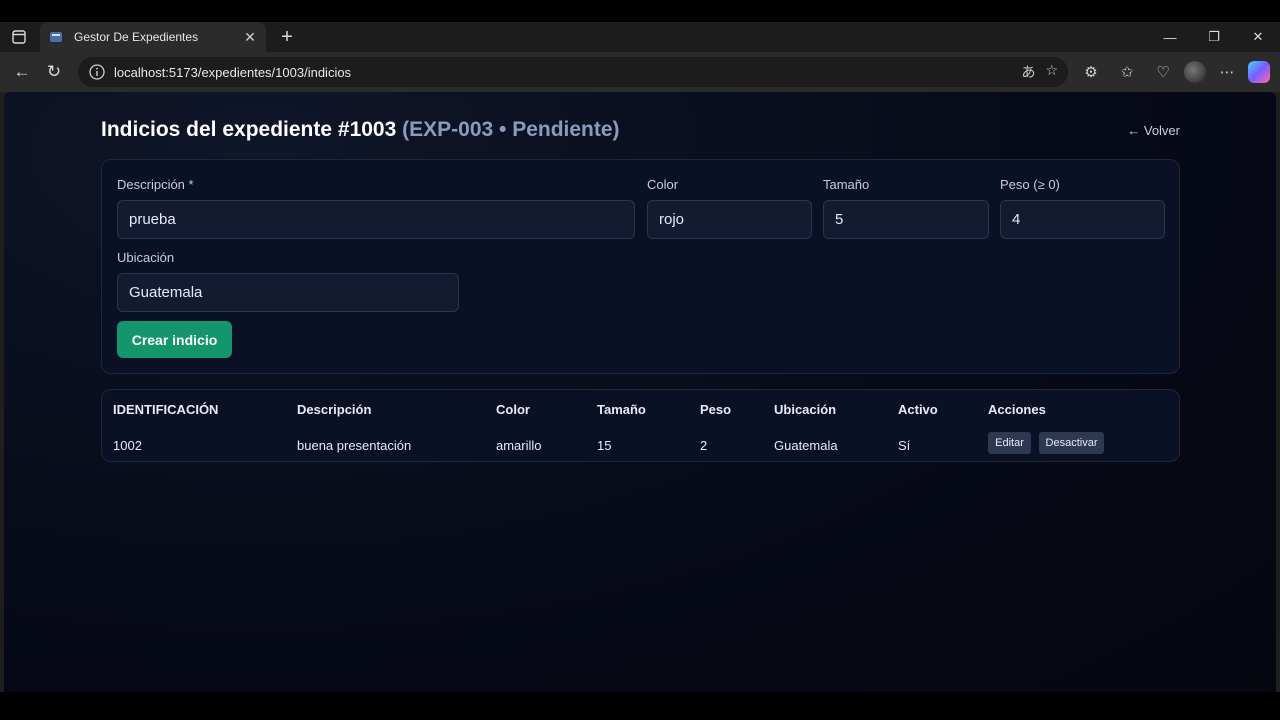 This screenshot has width=1280, height=720. I want to click on ubicacion-label: Ubicación, so click(146, 257).